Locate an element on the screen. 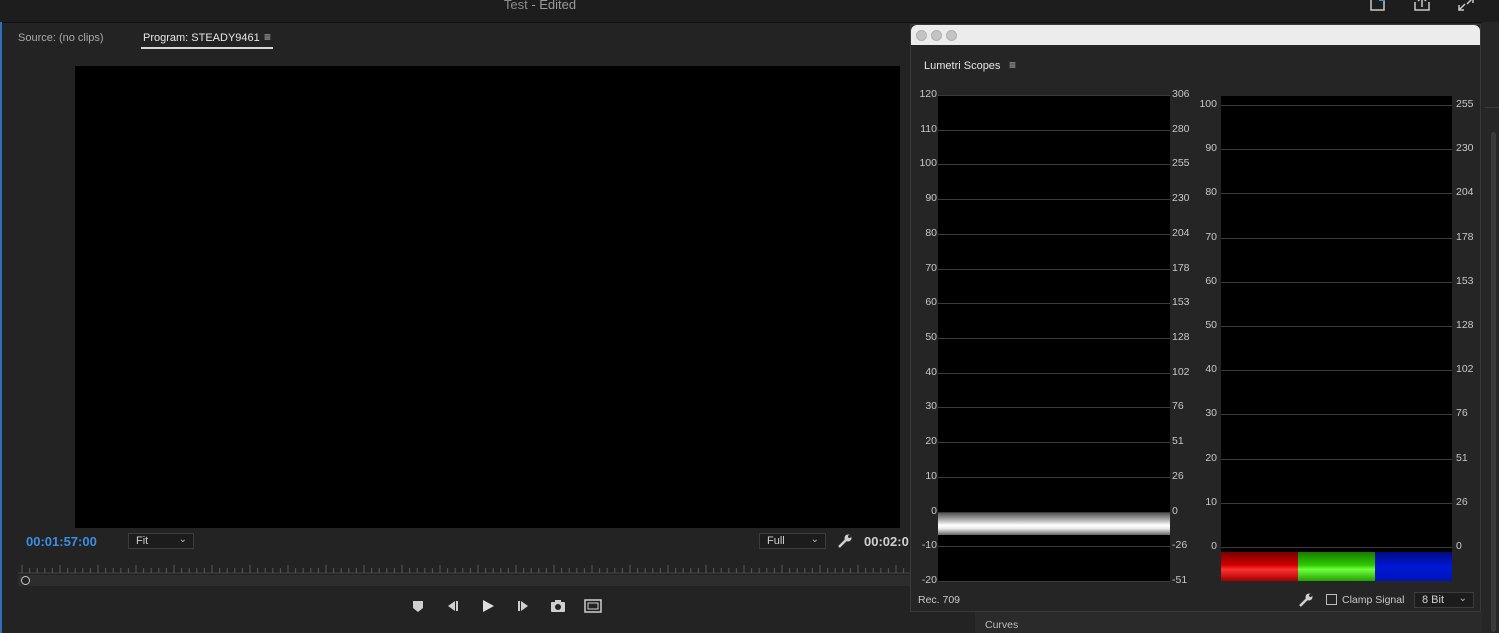 The image size is (1499, 633). tab-source: Source: (no clips) is located at coordinates (61, 38).